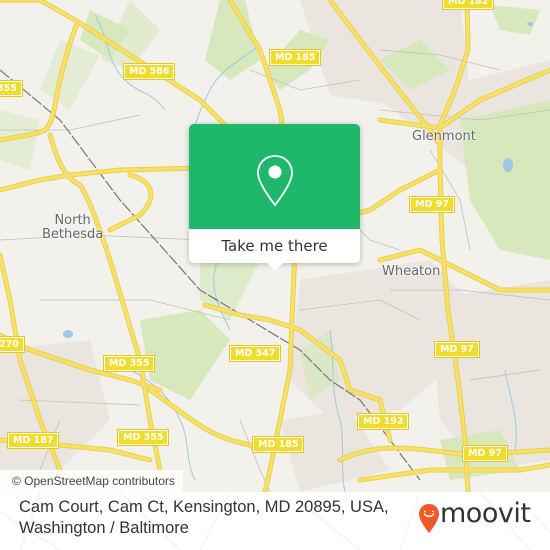 This screenshot has width=550, height=550. Describe the element at coordinates (11, 88) in the screenshot. I see `route-shield-355: 355` at that location.